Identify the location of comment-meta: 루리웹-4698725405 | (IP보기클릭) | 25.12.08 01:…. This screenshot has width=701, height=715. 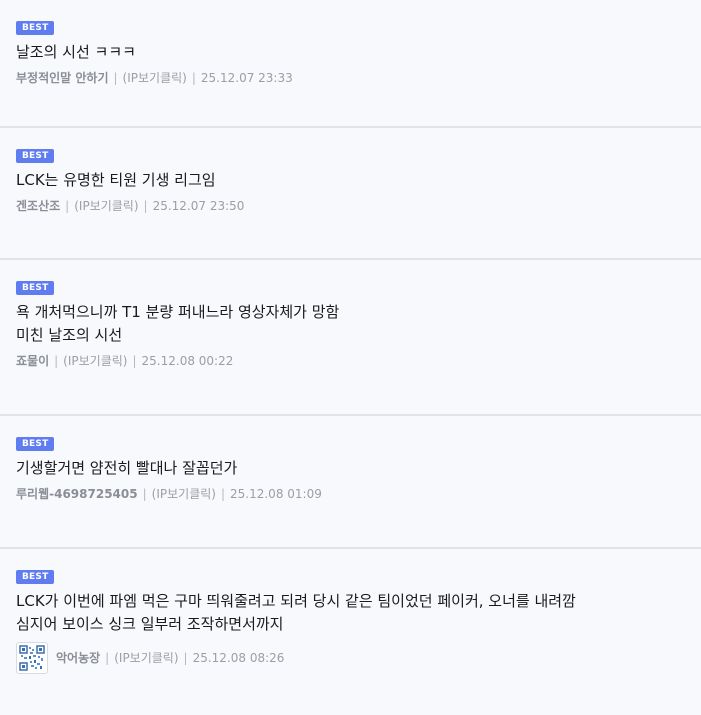
(350, 494).